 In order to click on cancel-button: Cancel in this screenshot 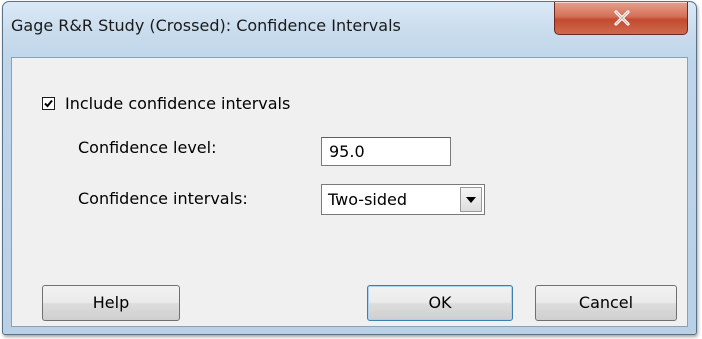, I will do `click(606, 303)`.